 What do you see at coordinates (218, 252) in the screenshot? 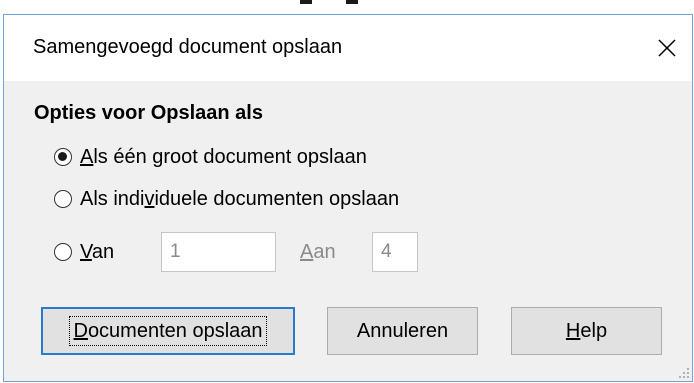
I see `range-from-field: 1` at bounding box center [218, 252].